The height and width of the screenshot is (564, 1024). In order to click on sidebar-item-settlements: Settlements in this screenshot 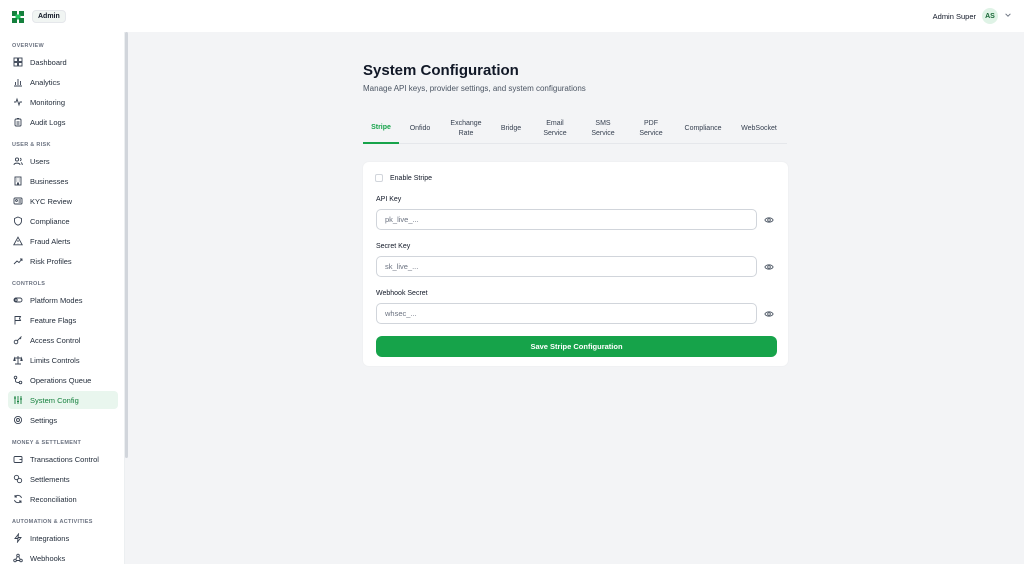, I will do `click(63, 479)`.